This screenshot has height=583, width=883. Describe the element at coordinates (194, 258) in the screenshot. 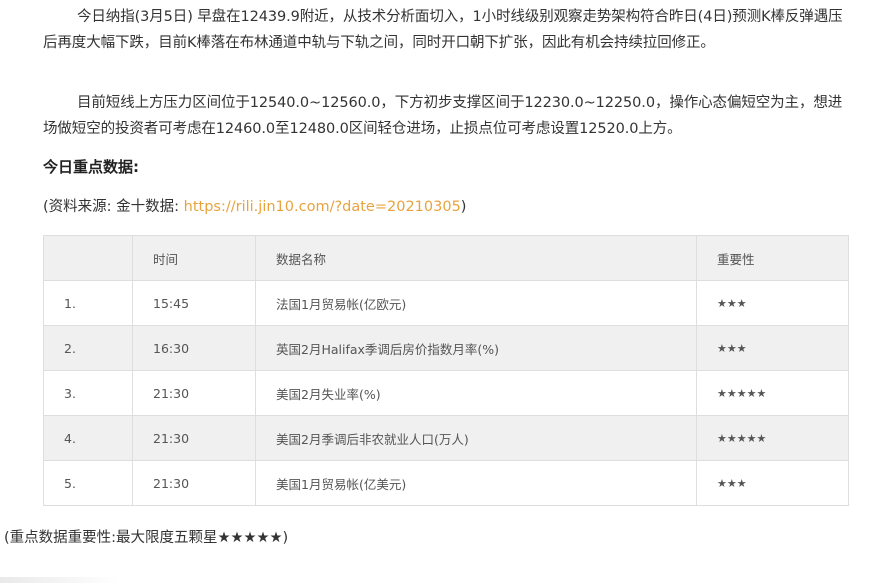

I see `header-time: 时间` at that location.